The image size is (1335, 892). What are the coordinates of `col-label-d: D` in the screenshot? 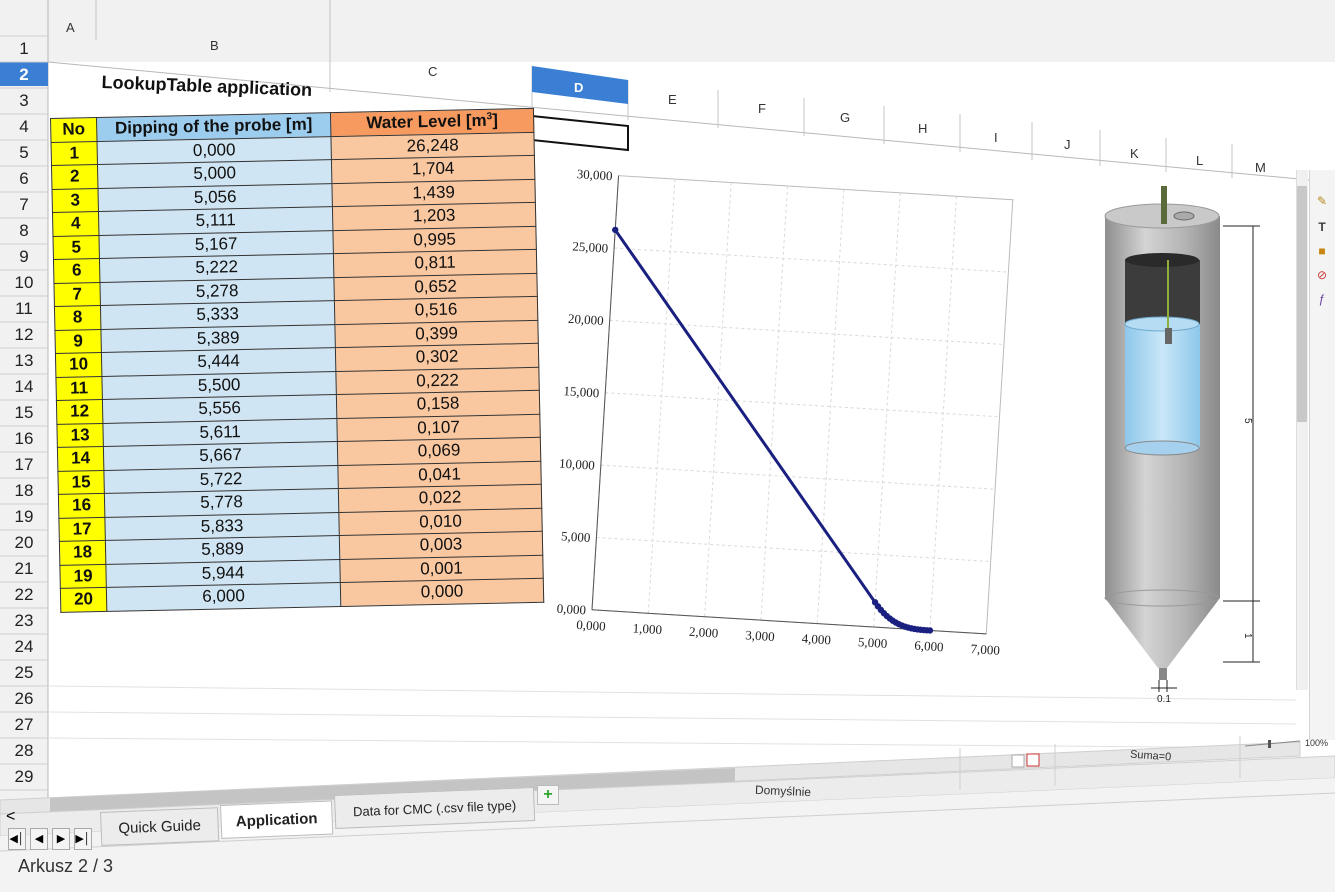 It's located at (578, 87).